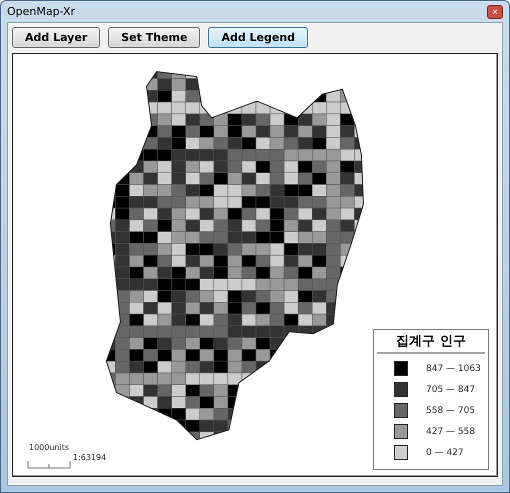 The image size is (510, 493). I want to click on toolbar-button: Set Theme, so click(154, 37).